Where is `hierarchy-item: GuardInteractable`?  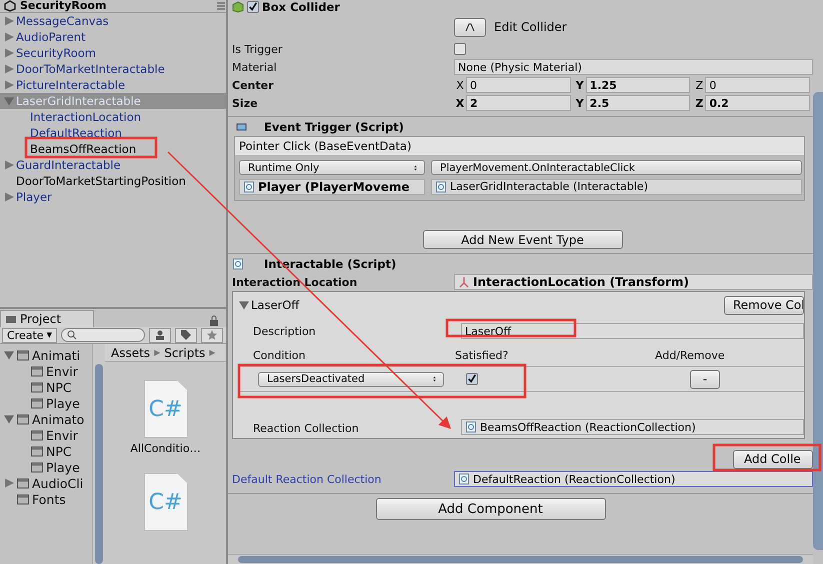 hierarchy-item: GuardInteractable is located at coordinates (113, 165).